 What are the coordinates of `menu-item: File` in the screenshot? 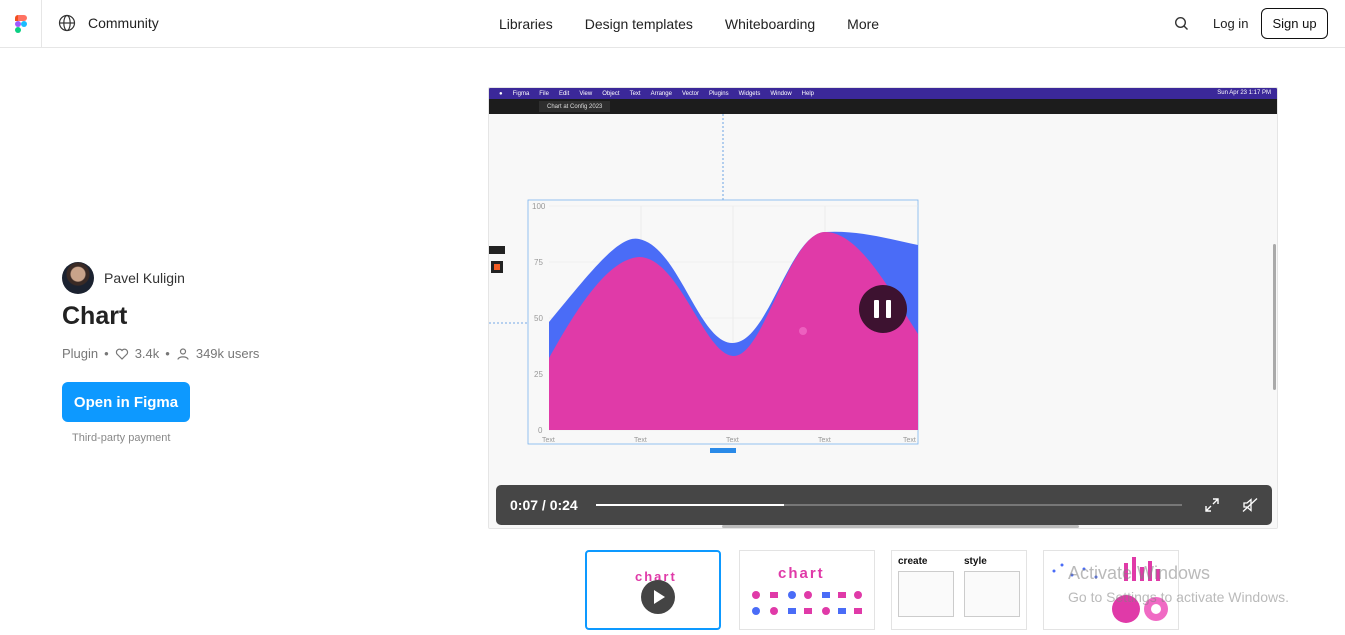 It's located at (544, 93).